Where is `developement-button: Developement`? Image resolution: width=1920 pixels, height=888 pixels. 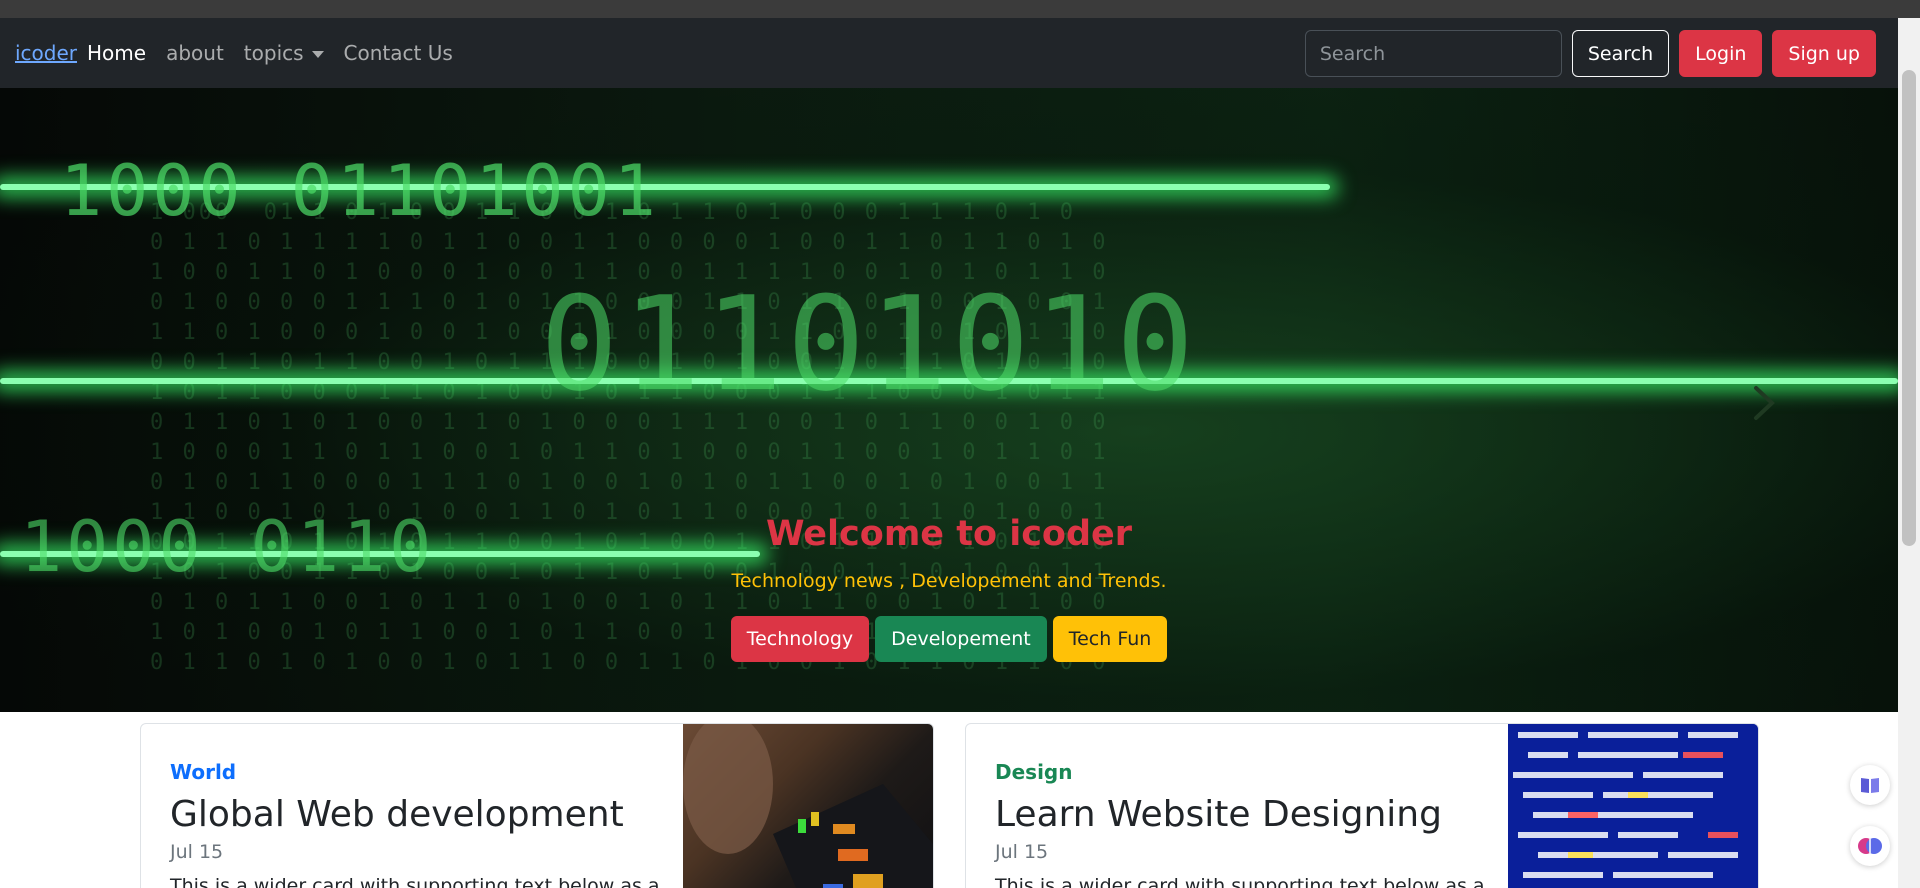 developement-button: Developement is located at coordinates (961, 639).